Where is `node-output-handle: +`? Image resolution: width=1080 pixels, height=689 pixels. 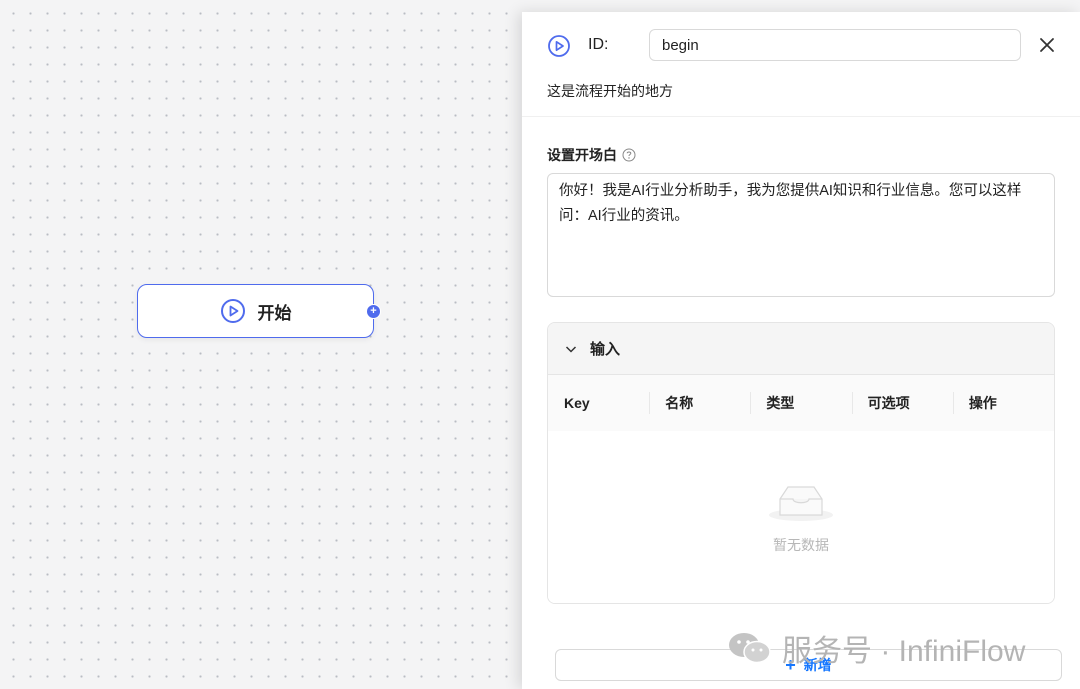
node-output-handle: + is located at coordinates (373, 311).